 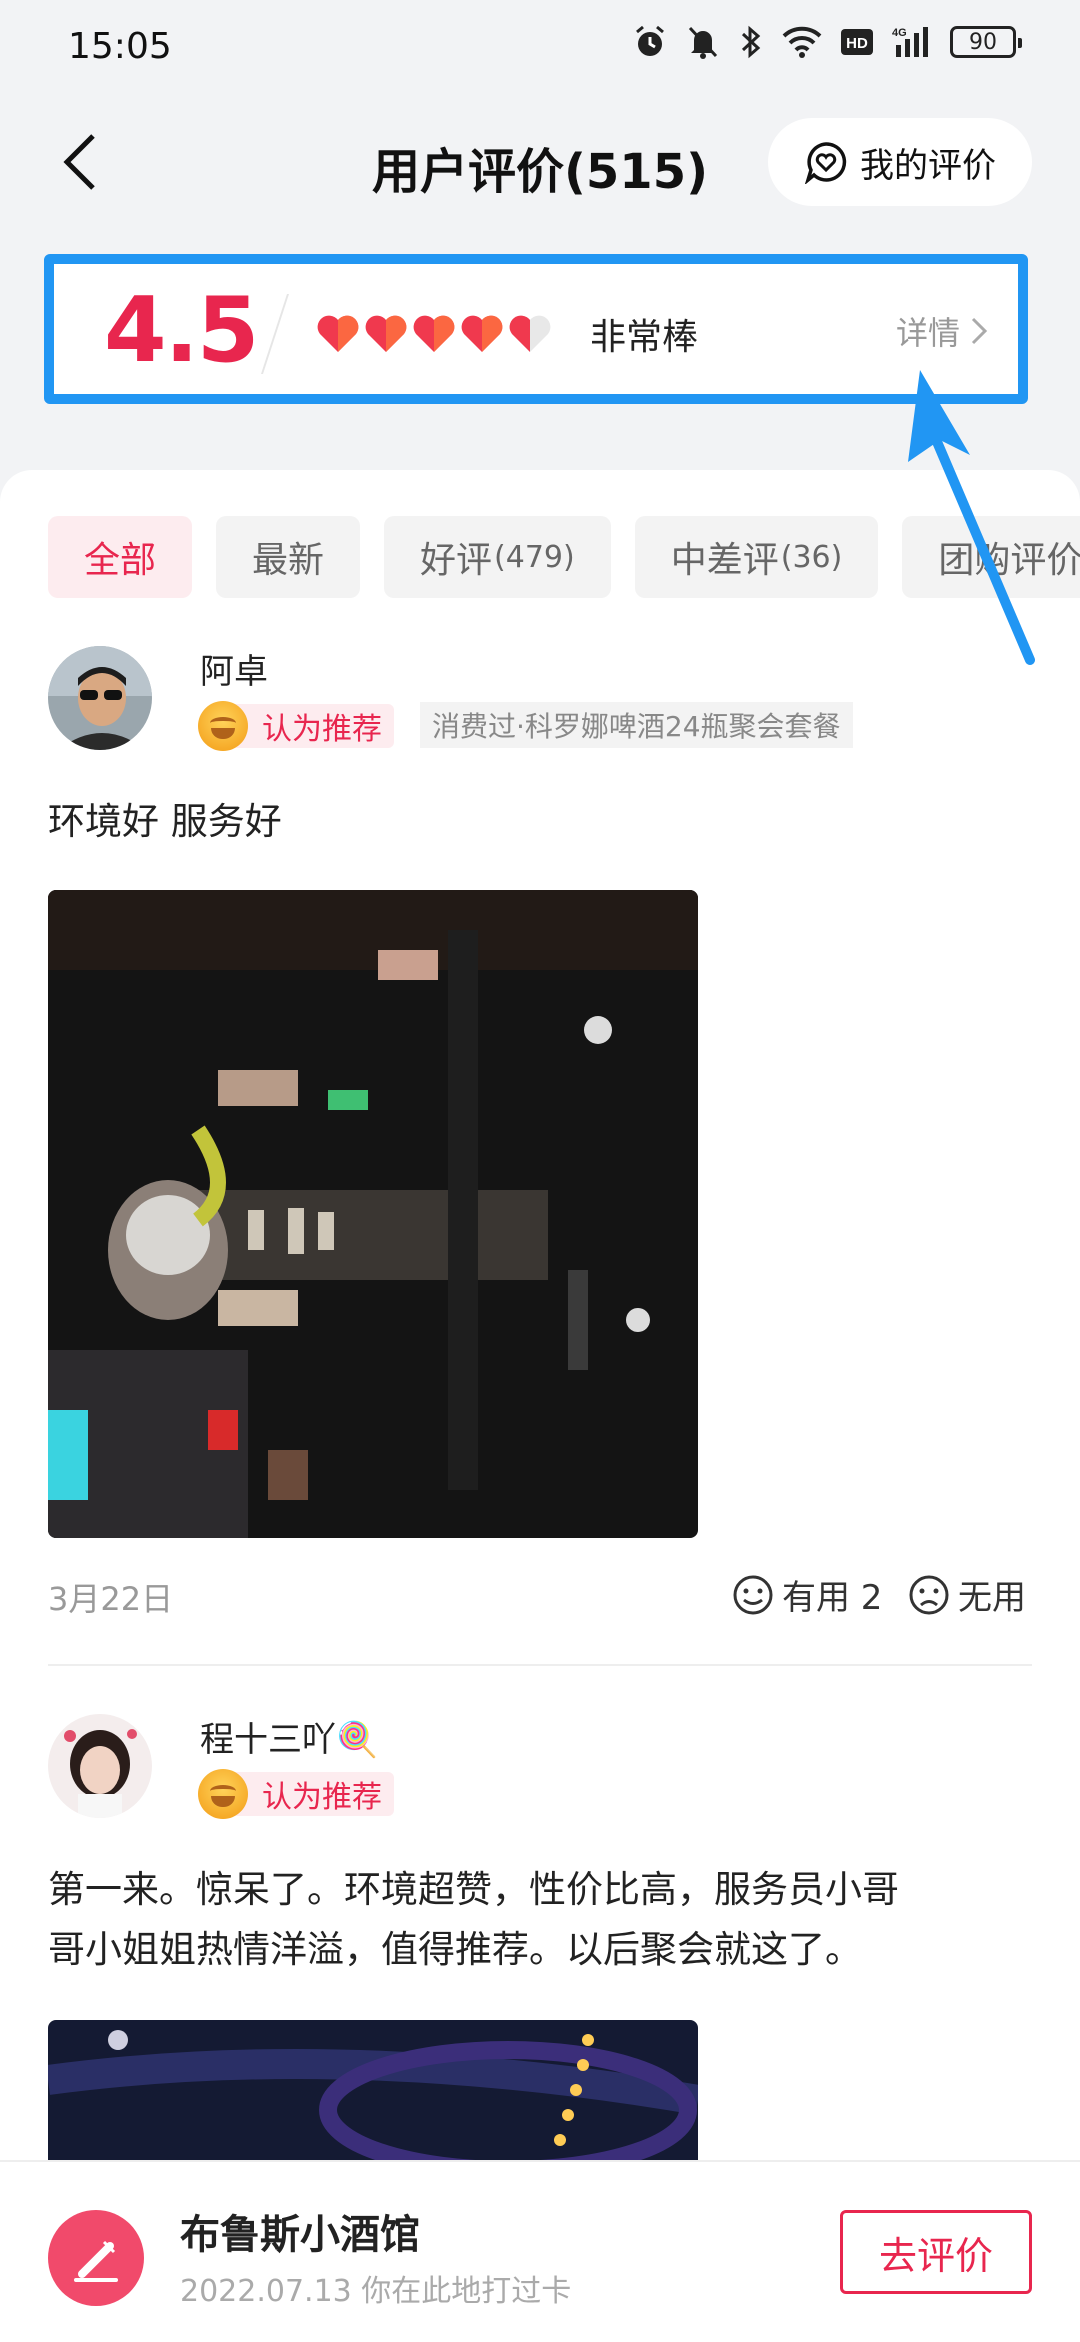 I want to click on hd-icon: HD, so click(x=857, y=42).